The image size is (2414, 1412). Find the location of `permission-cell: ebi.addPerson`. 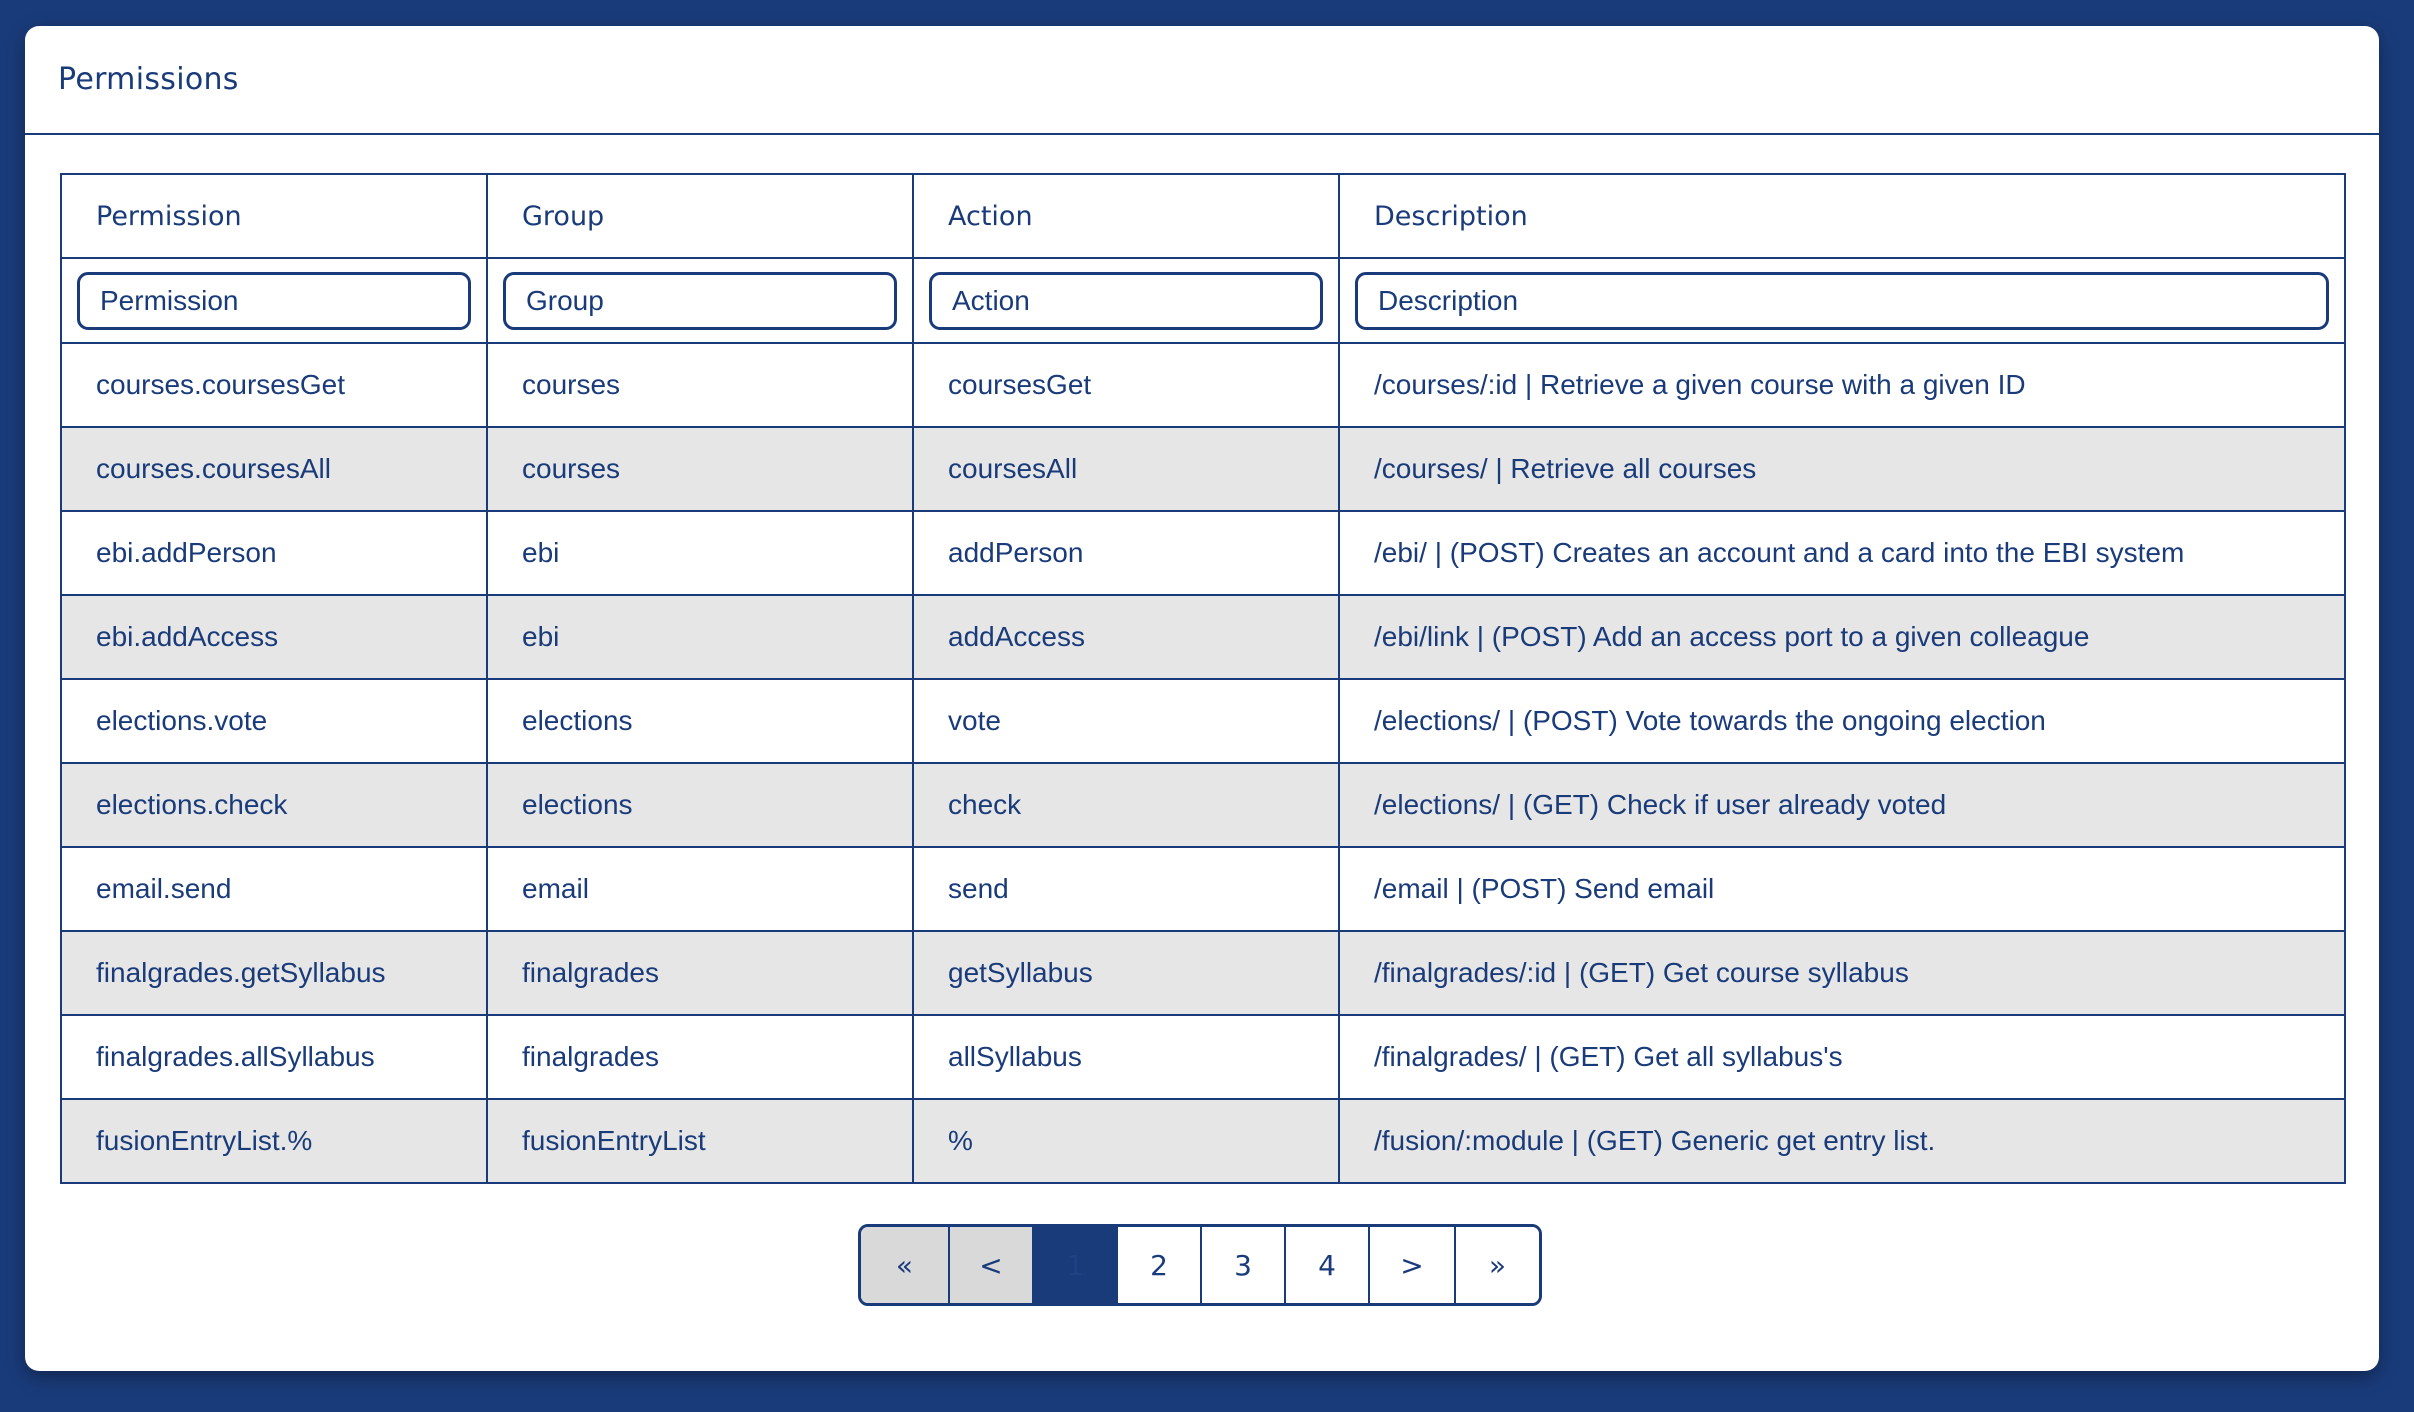

permission-cell: ebi.addPerson is located at coordinates (274, 553).